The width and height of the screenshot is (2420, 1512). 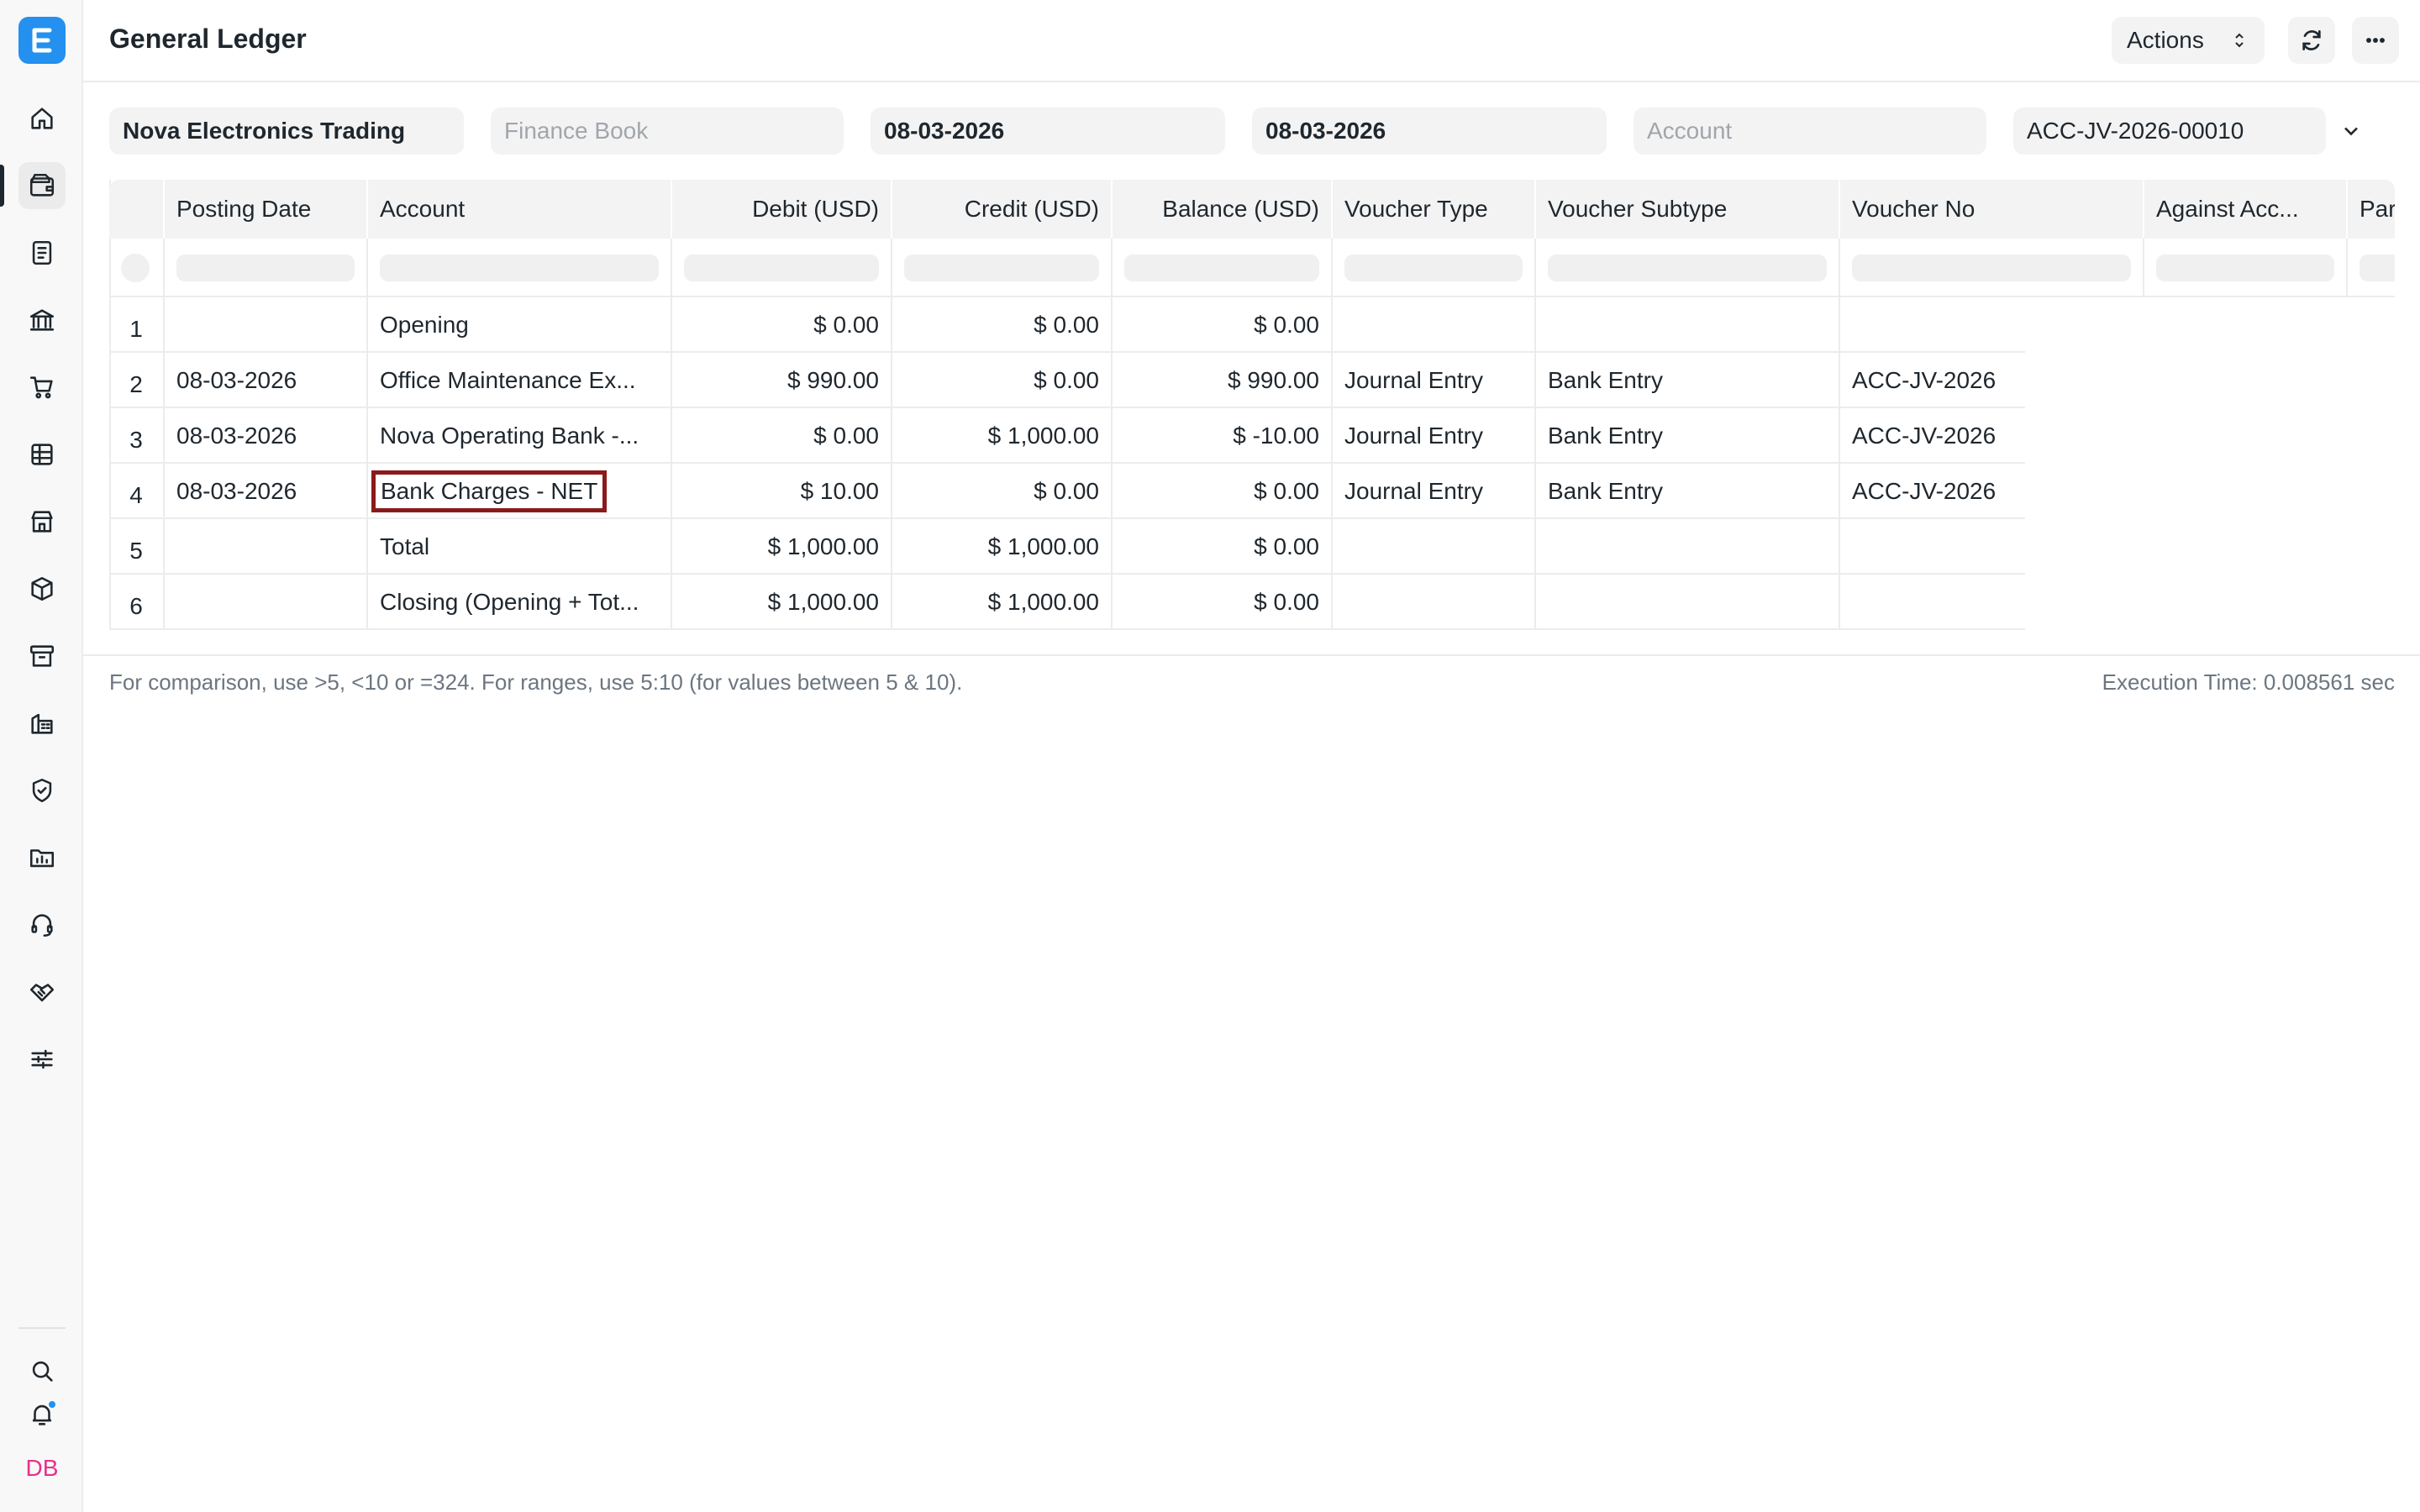 I want to click on notifications-button, so click(x=42, y=1414).